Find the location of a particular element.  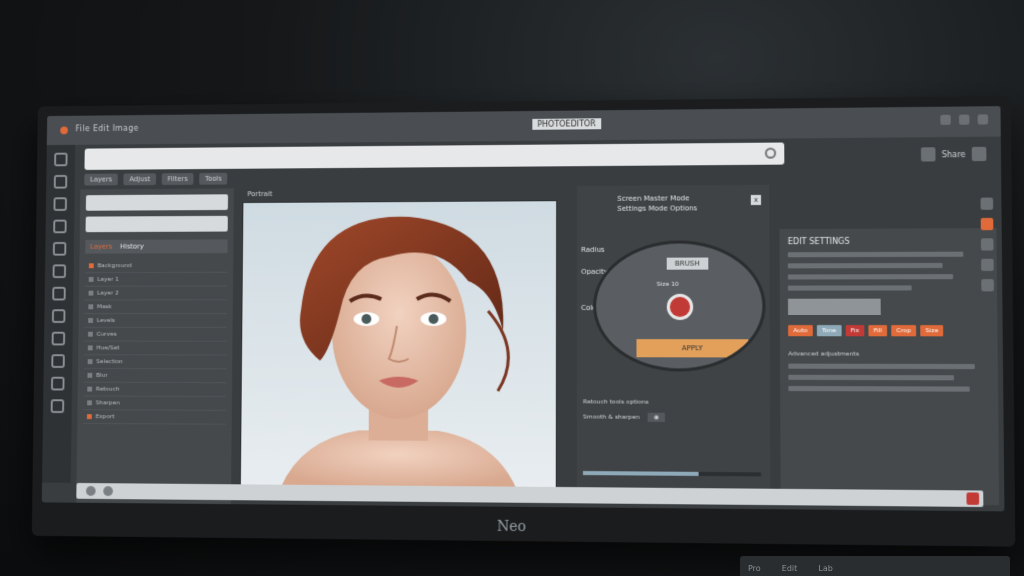

list-item: Background is located at coordinates (156, 266).